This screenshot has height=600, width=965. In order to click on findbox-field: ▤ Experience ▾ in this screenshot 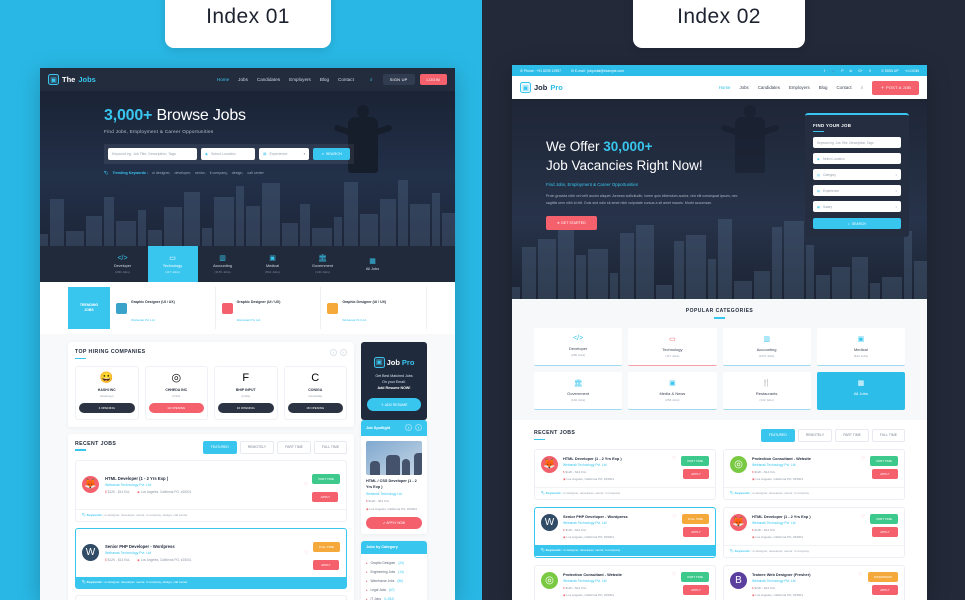, I will do `click(857, 190)`.